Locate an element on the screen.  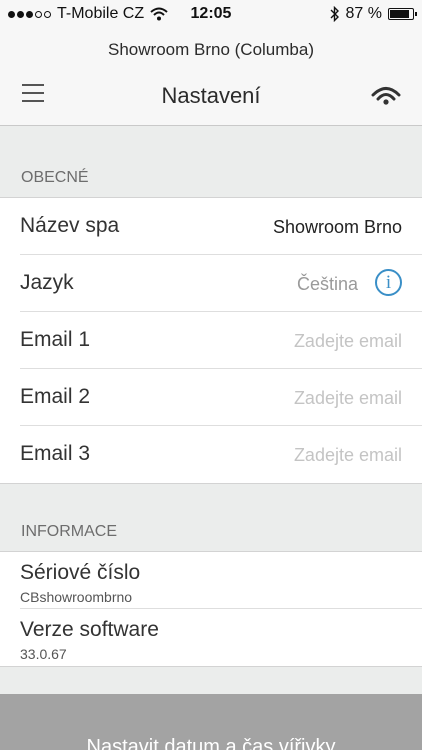
status-bar-right: 87 % is located at coordinates (373, 14).